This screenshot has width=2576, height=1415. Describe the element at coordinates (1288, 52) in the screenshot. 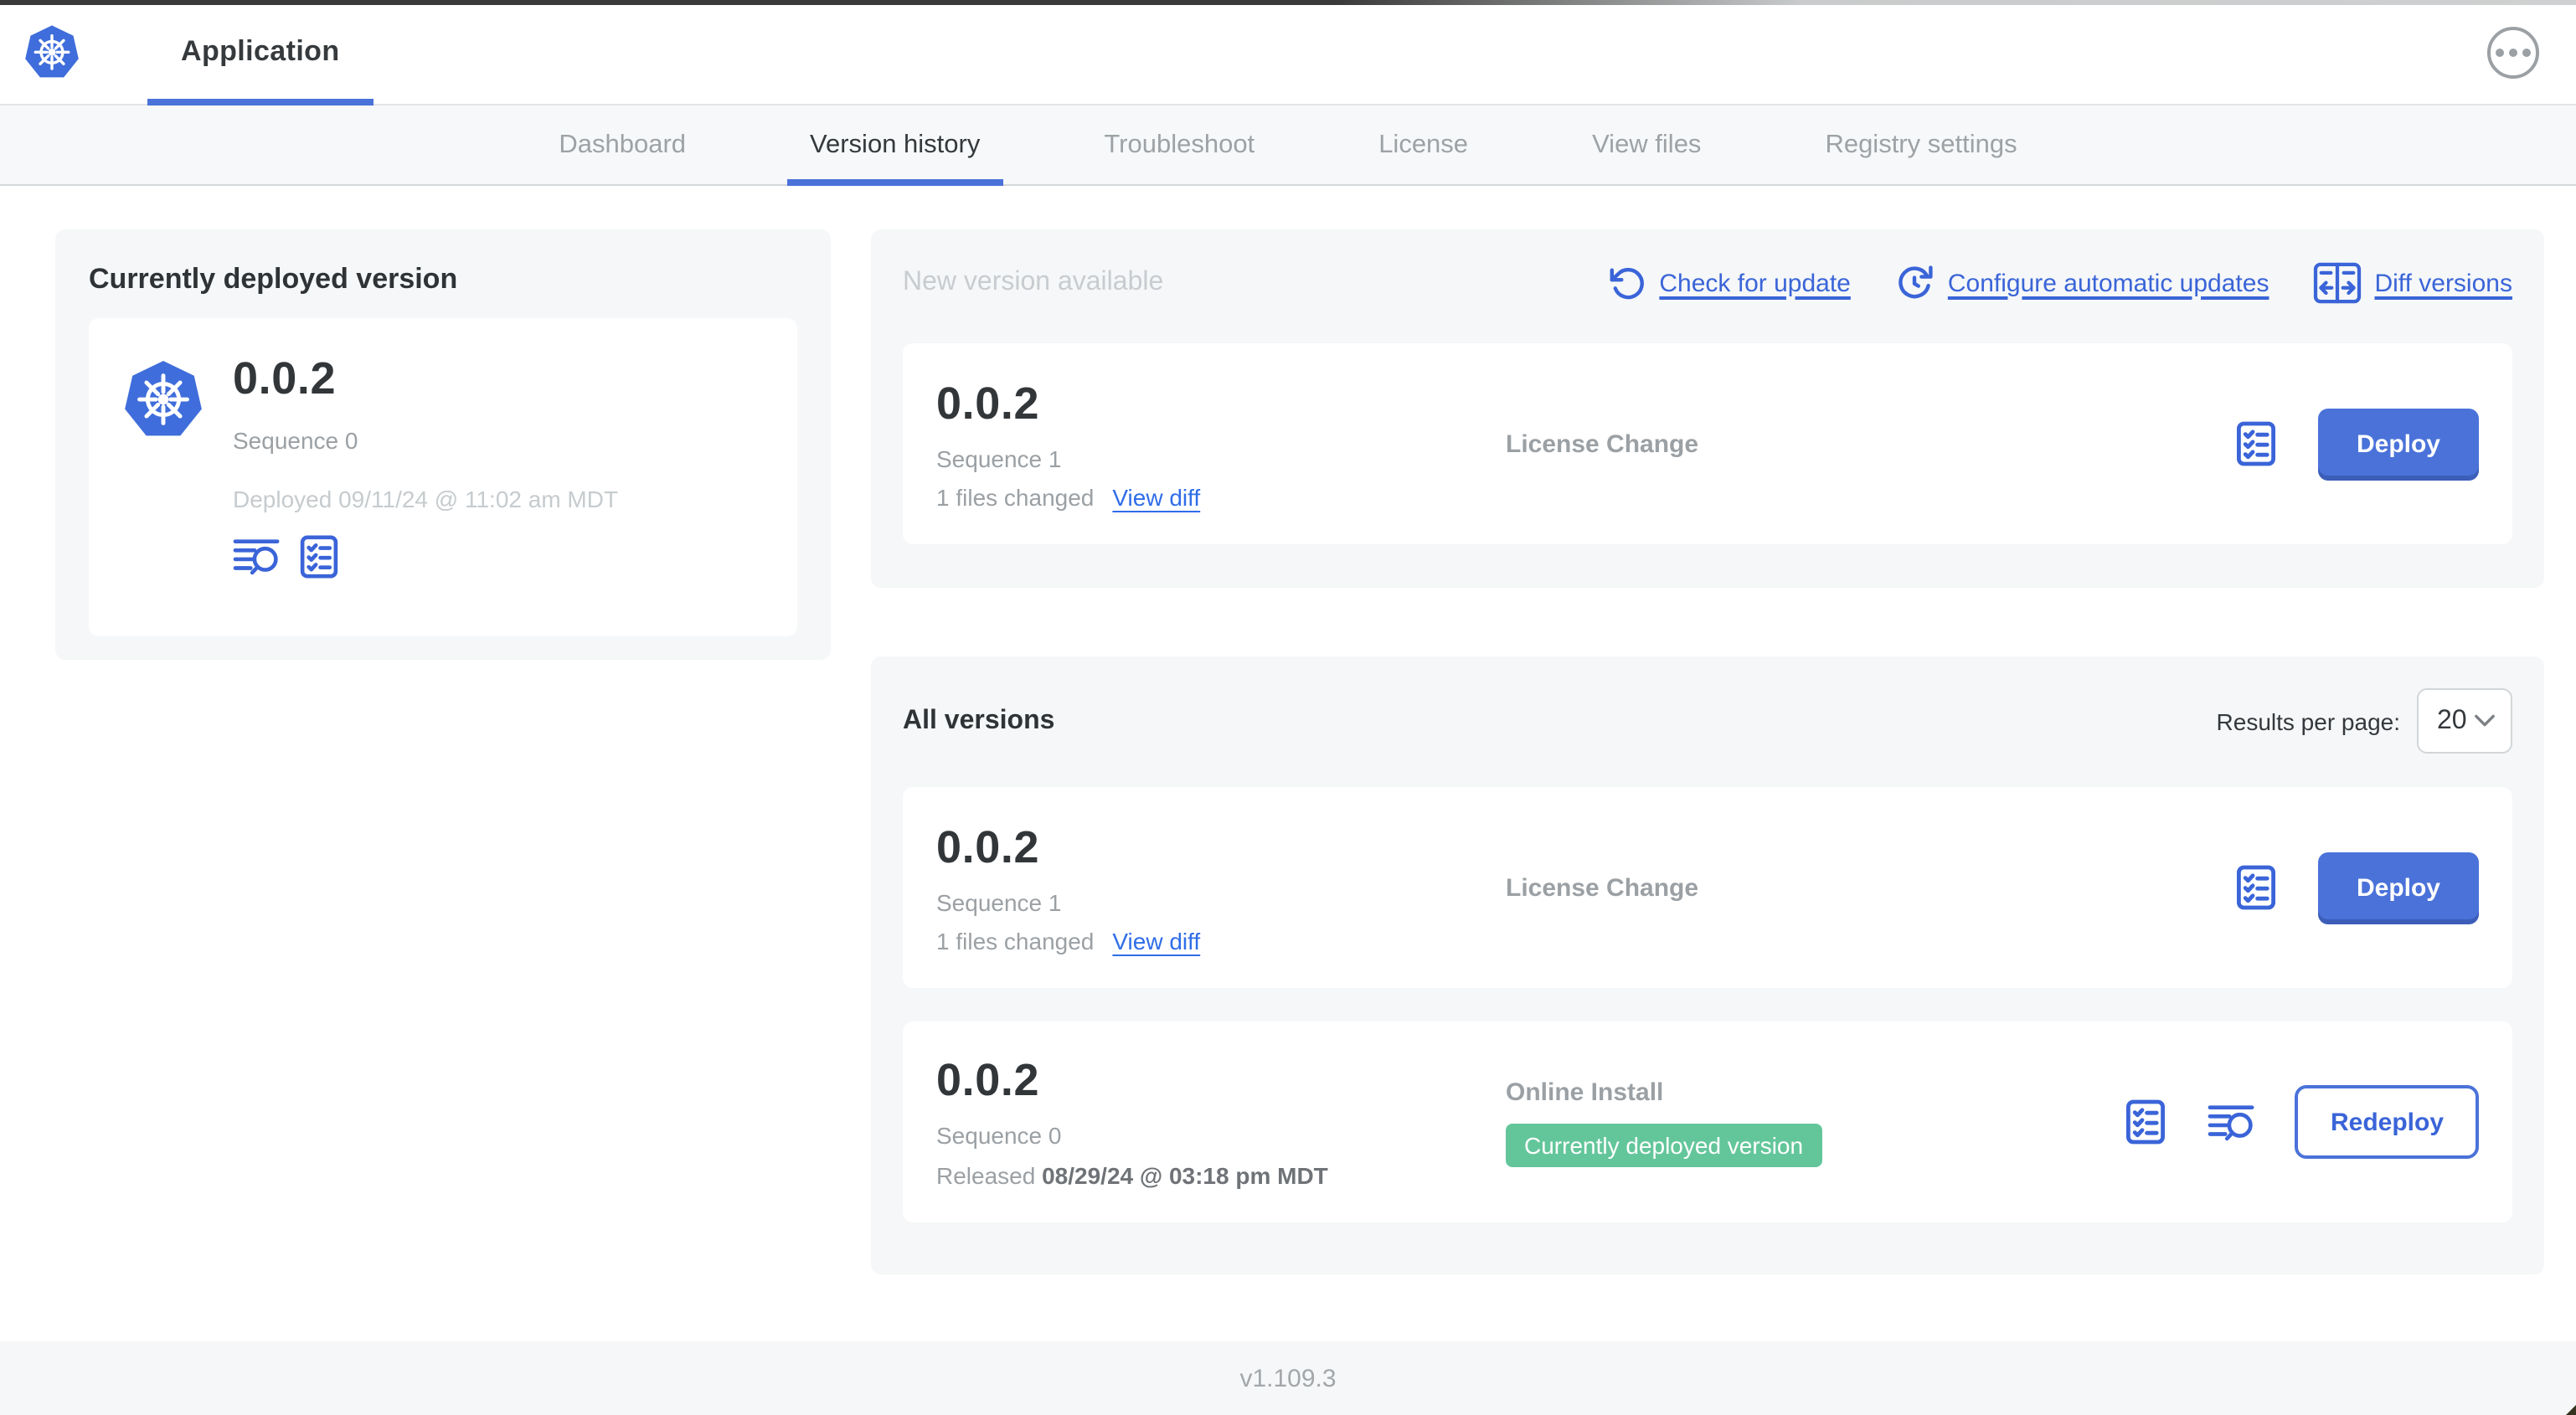

I see `app-header: Application` at that location.